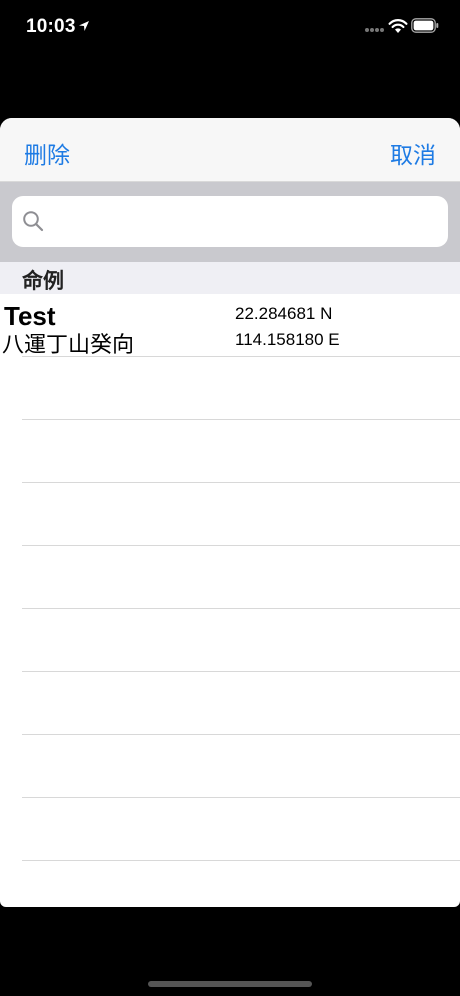 The image size is (460, 996). Describe the element at coordinates (68, 345) in the screenshot. I see `row-subtitle: 八運丁山癸向` at that location.